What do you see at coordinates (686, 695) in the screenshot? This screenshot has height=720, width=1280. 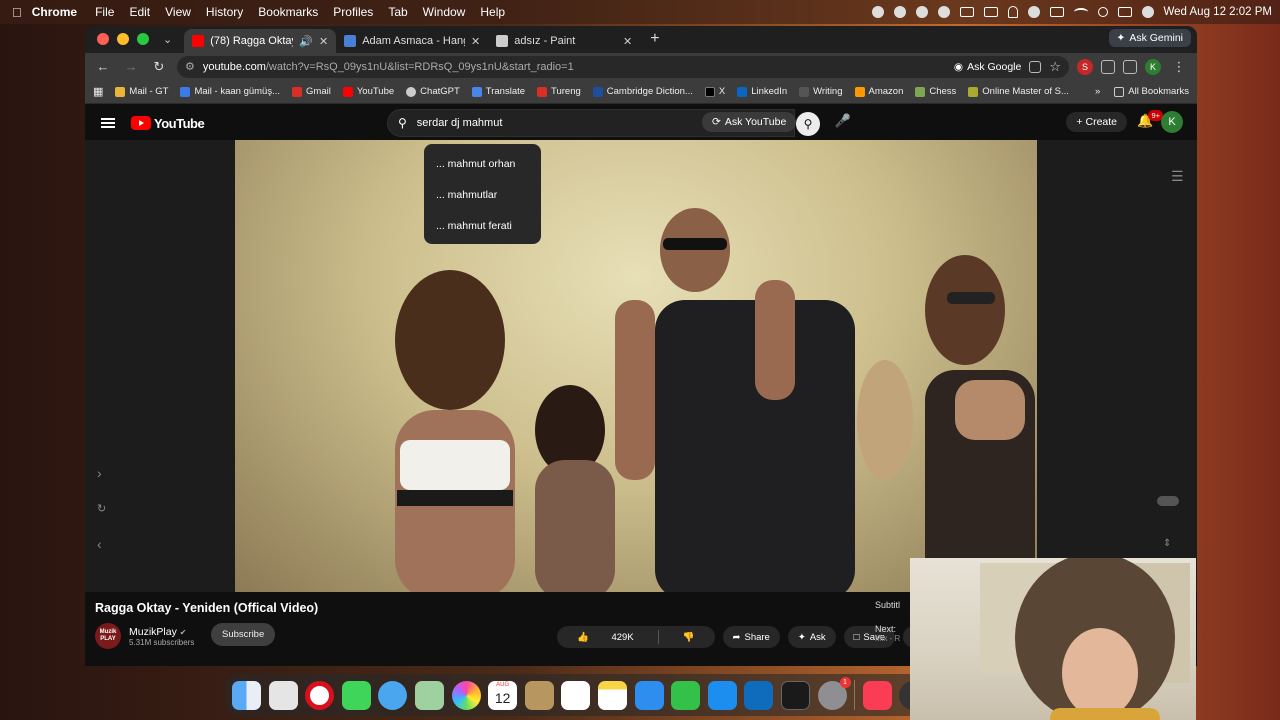 I see `numbers-icon` at bounding box center [686, 695].